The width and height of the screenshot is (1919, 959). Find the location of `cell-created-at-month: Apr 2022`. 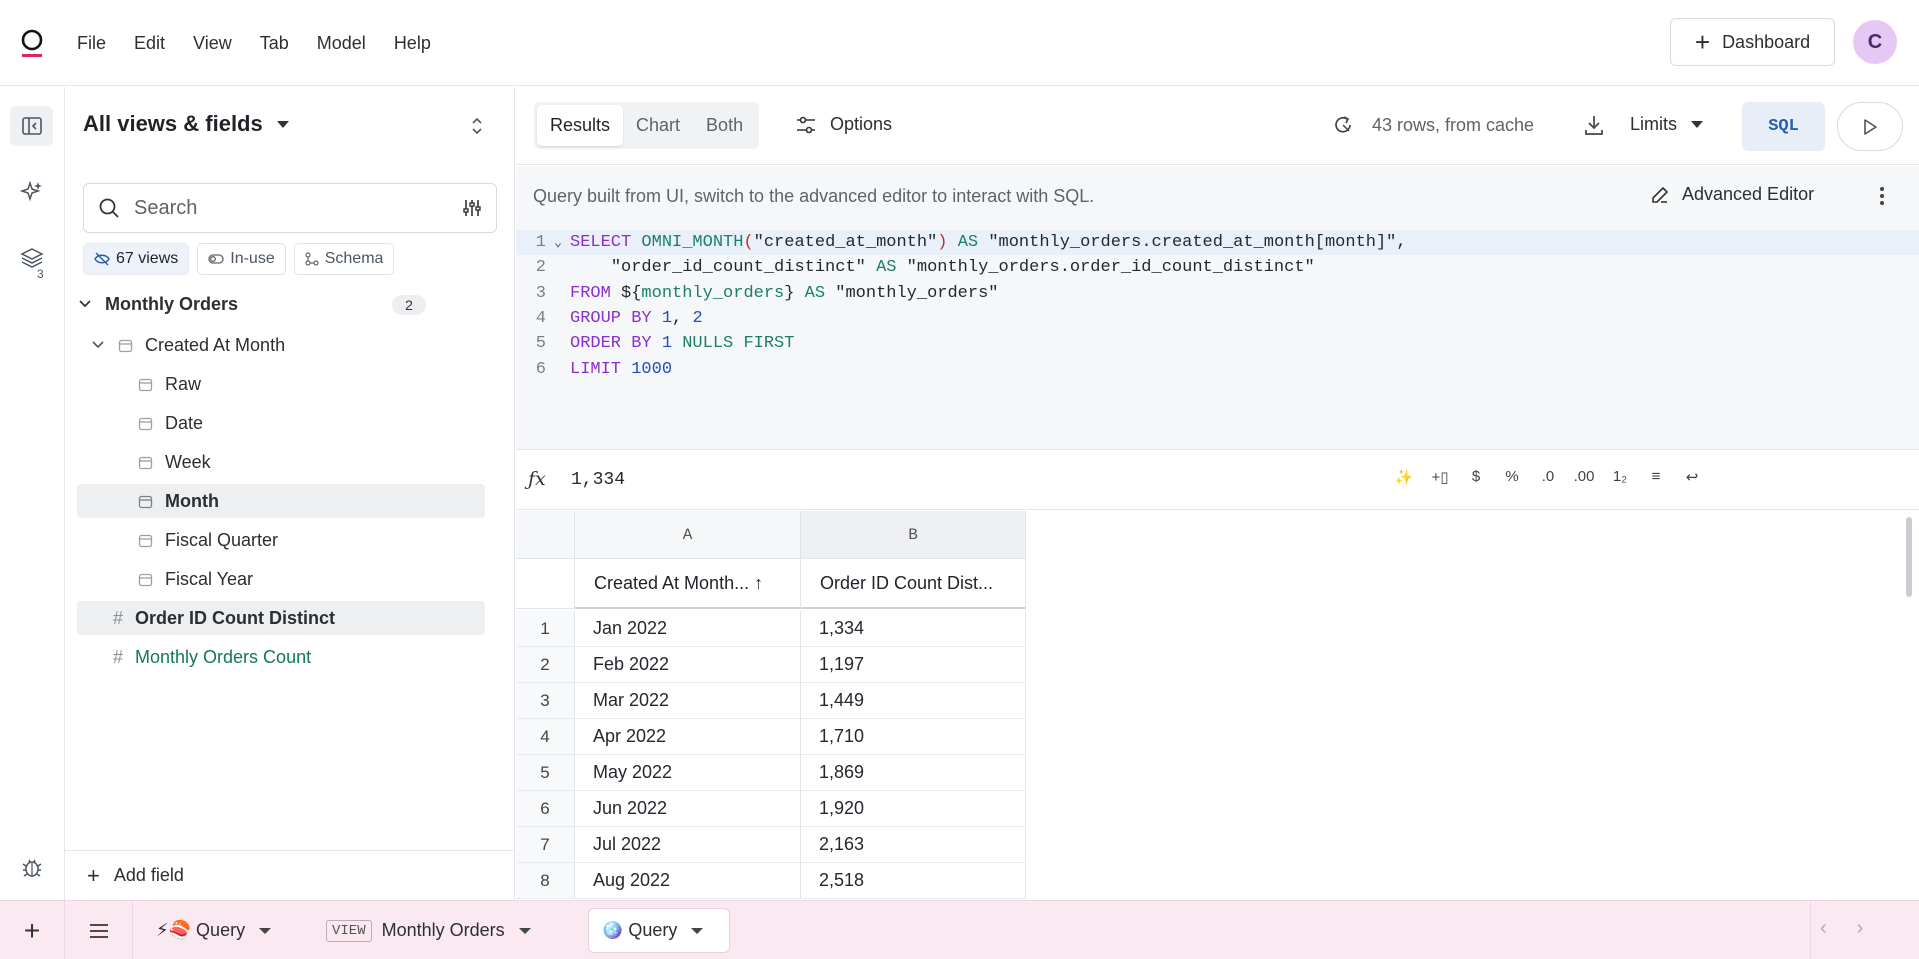

cell-created-at-month: Apr 2022 is located at coordinates (688, 737).